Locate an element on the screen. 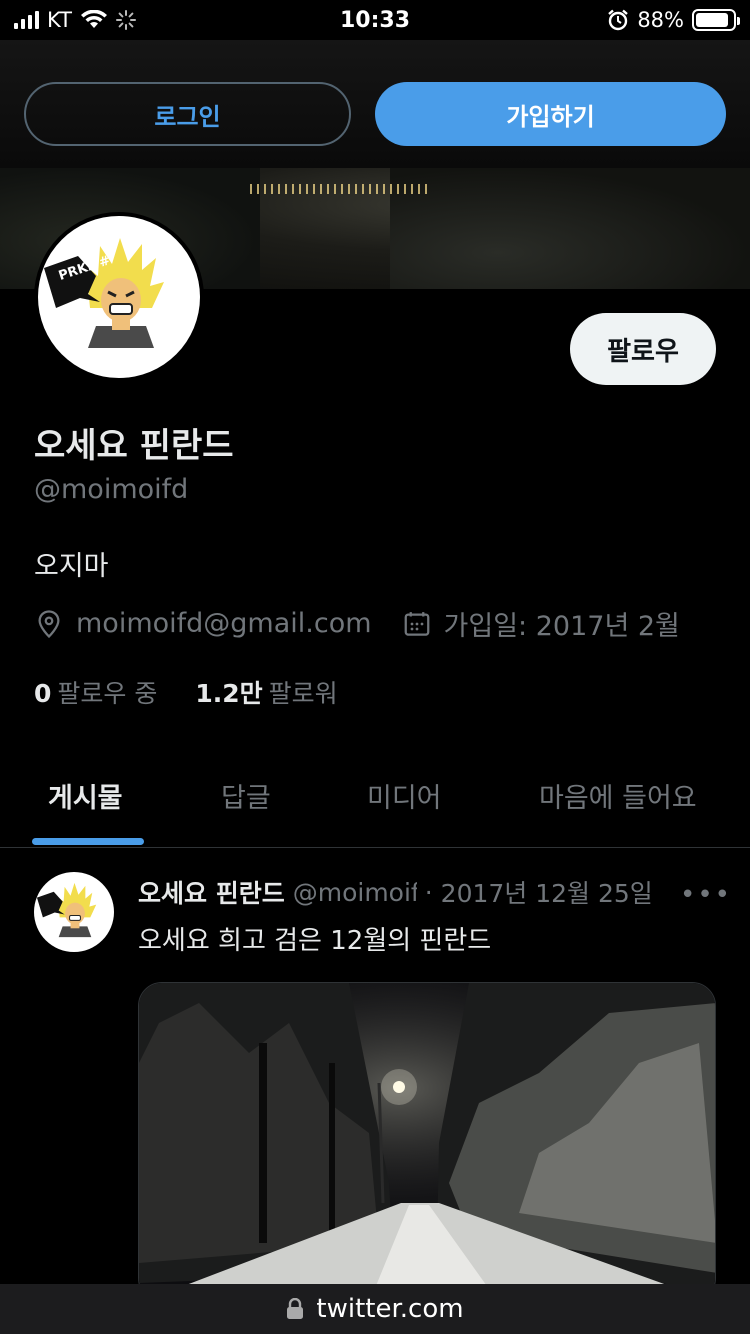 This screenshot has width=750, height=1334. tweet-date: 2017년 12월 25일 is located at coordinates (547, 892).